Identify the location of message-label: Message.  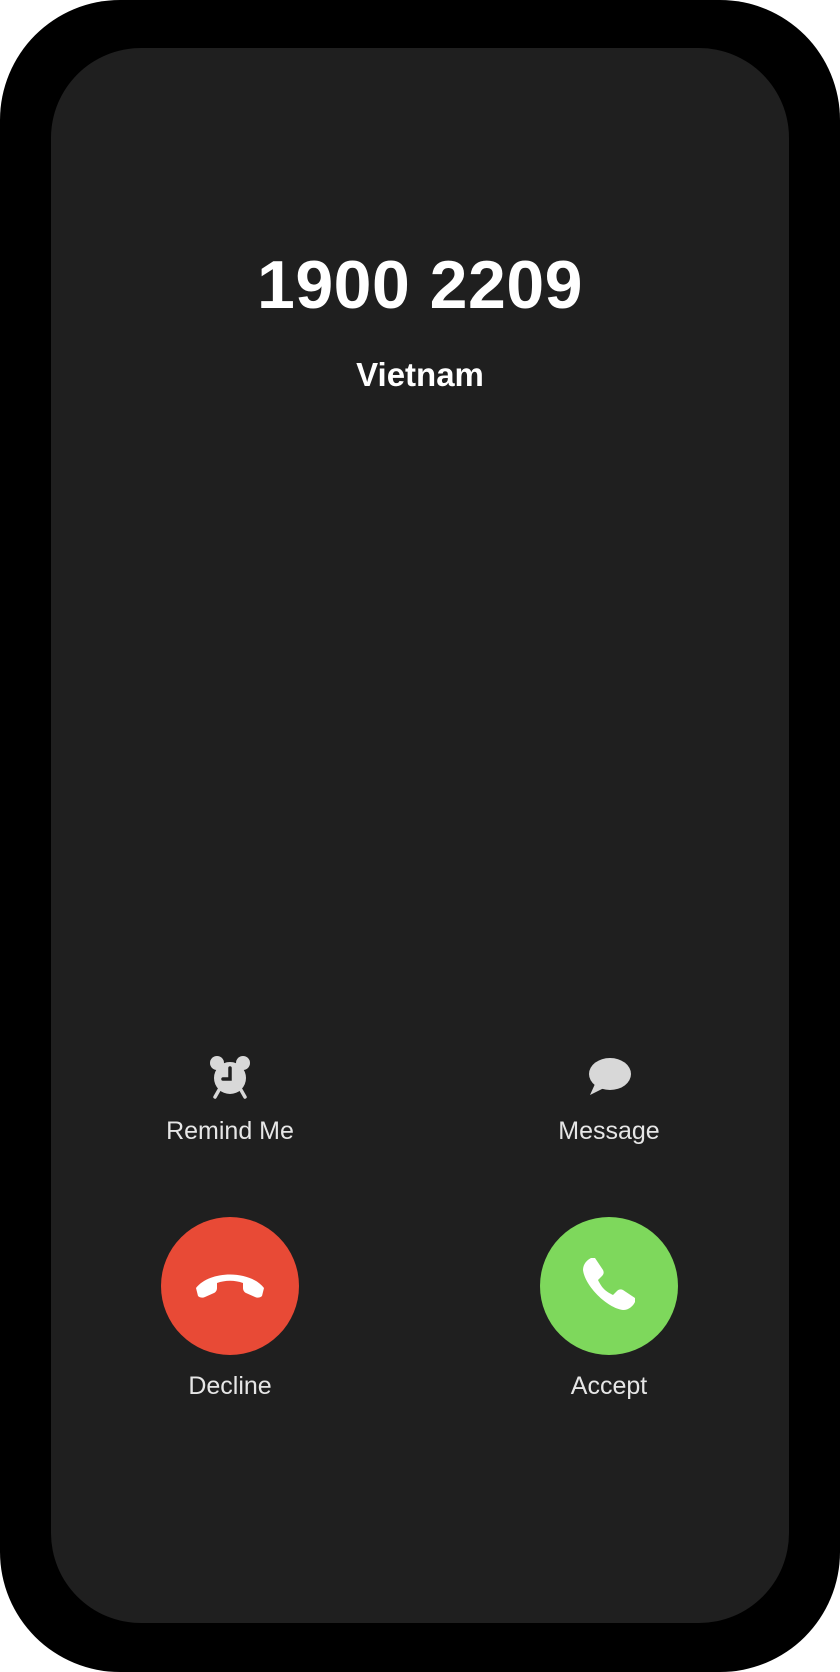
(609, 1131).